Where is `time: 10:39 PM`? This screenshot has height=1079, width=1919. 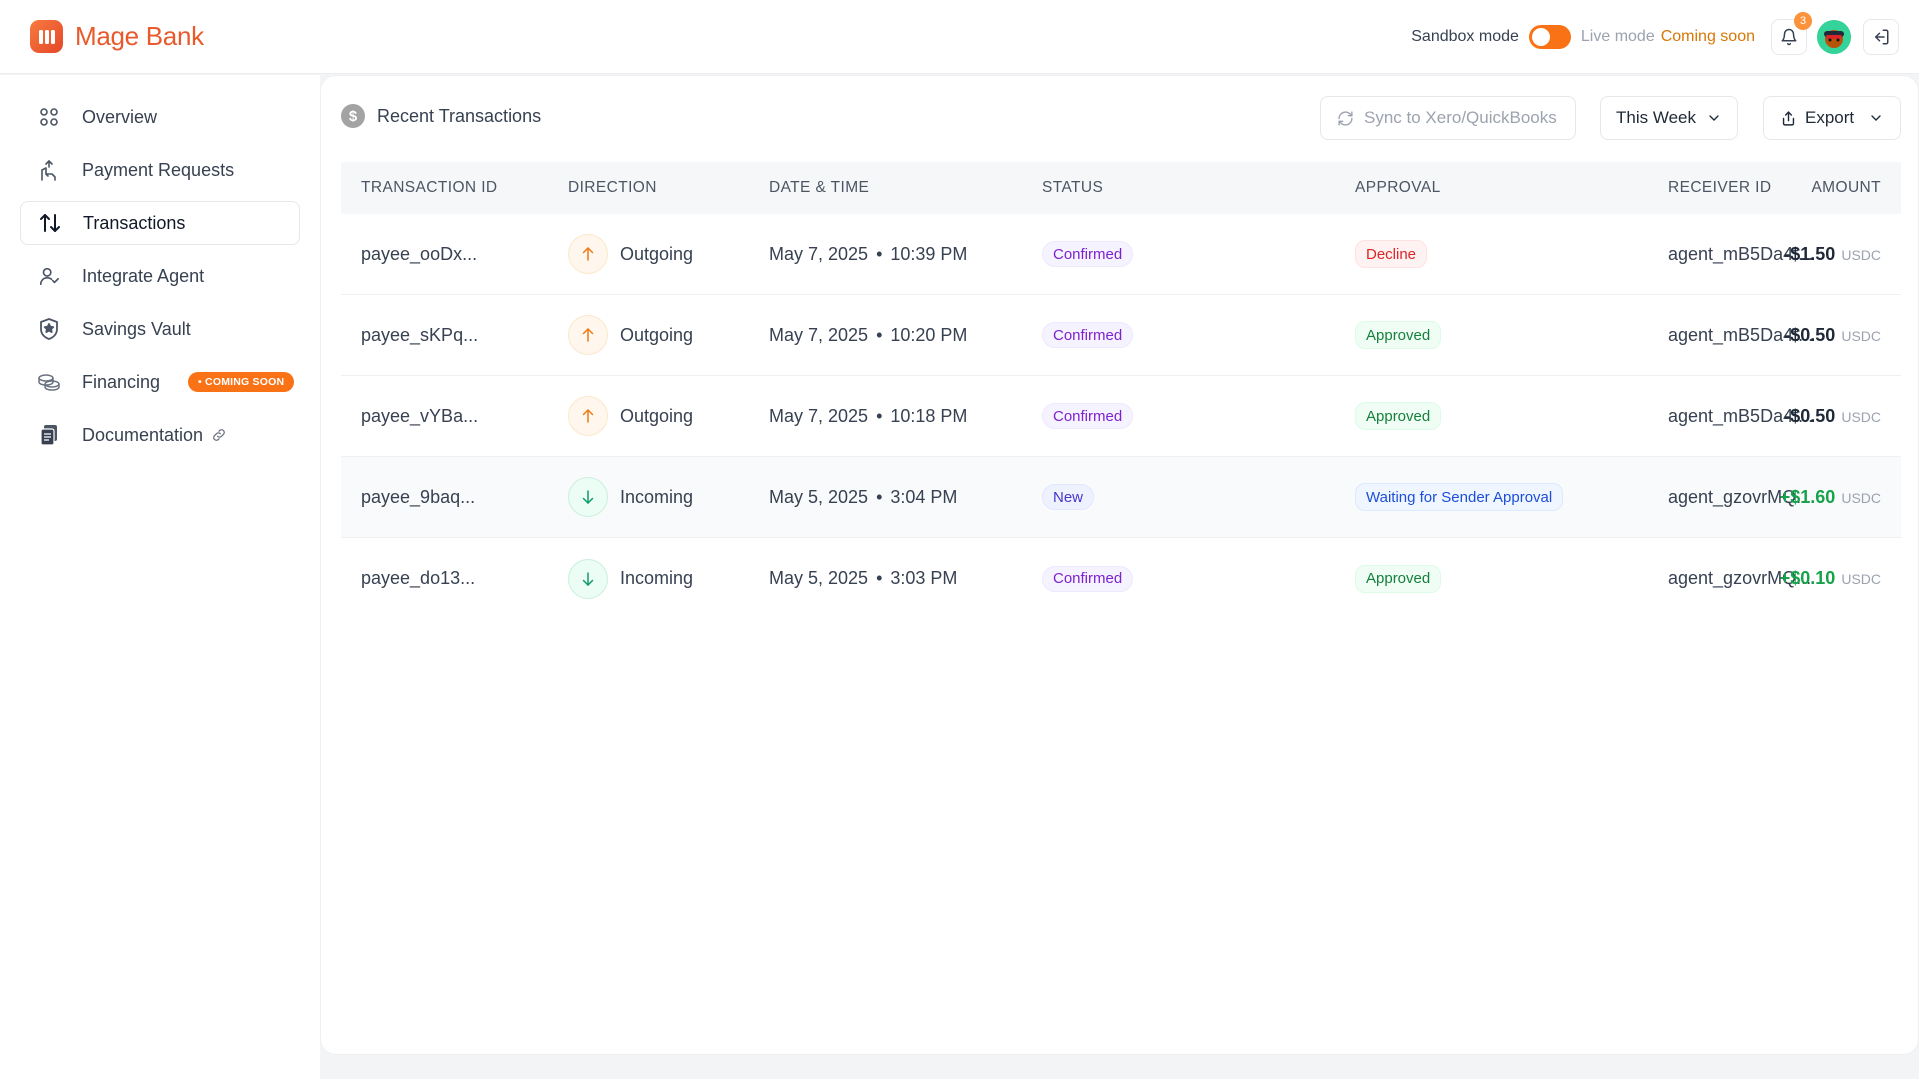
time: 10:39 PM is located at coordinates (929, 253).